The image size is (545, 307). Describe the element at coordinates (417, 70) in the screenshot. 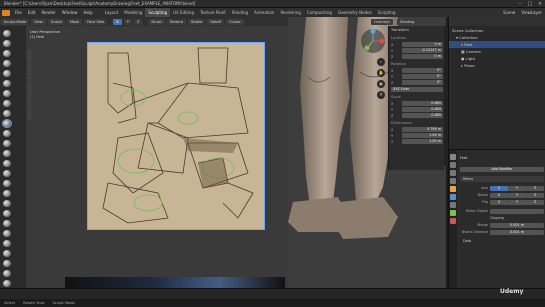

I see `rotation-x-row: X 0°` at that location.